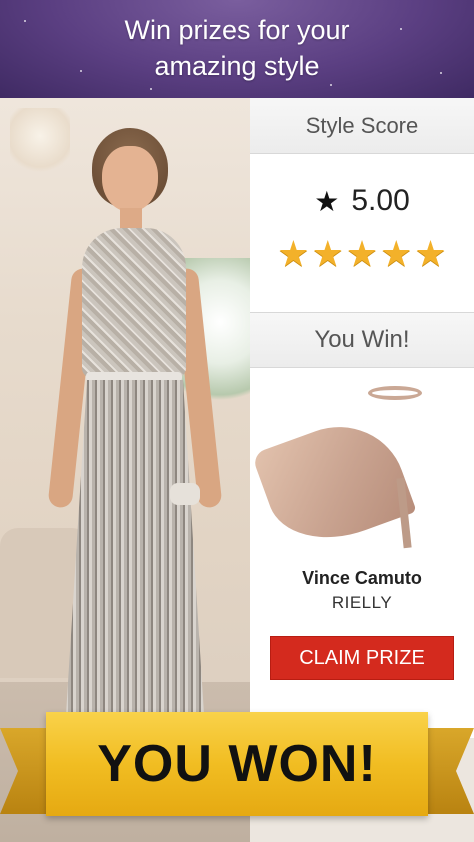 The width and height of the screenshot is (474, 842). Describe the element at coordinates (362, 658) in the screenshot. I see `claim-prize-button: CLAIM PRIZE` at that location.